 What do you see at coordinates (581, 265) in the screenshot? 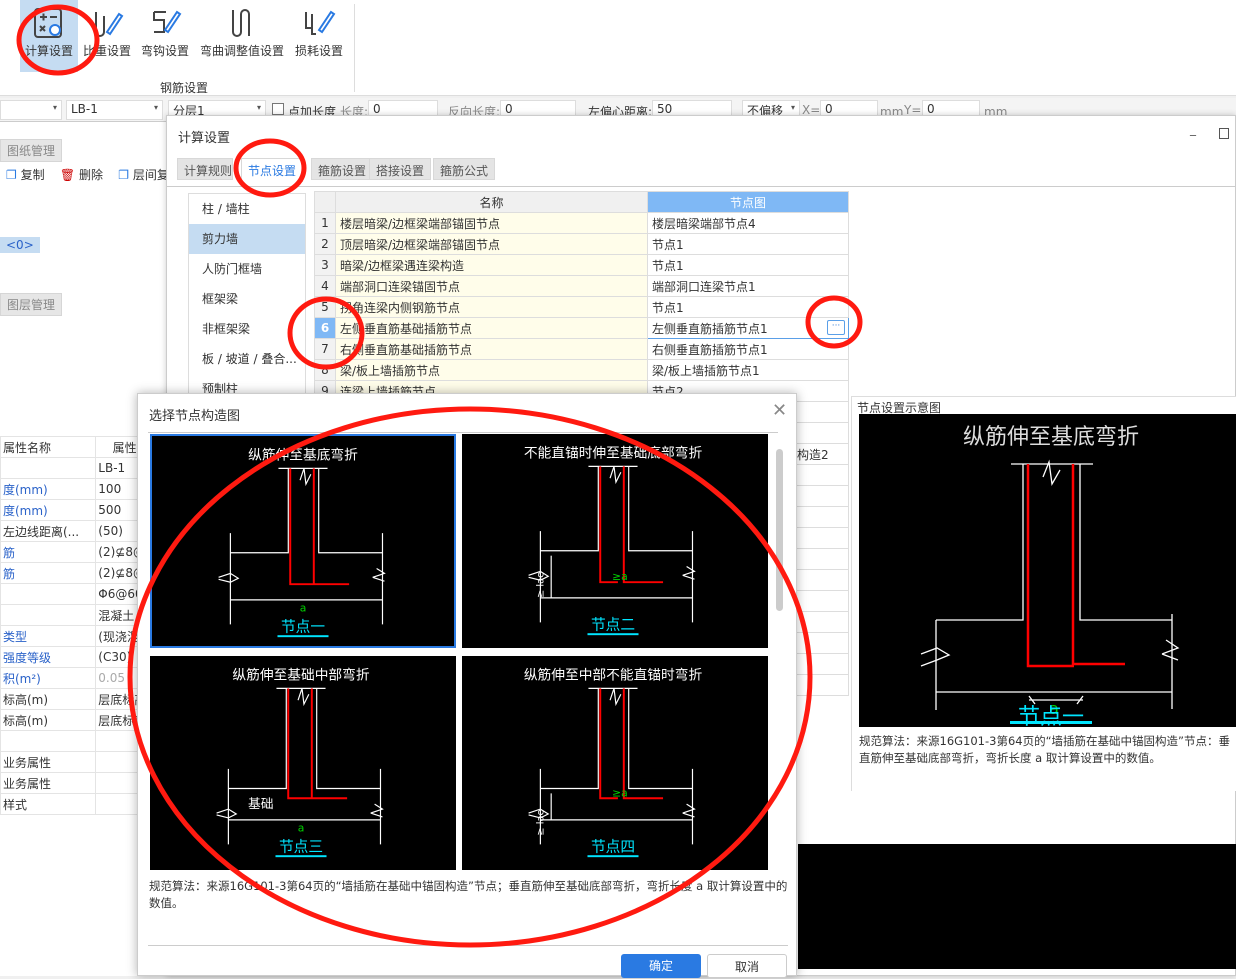
I see `grid-row: 3 暗梁/边框梁遇连梁构造 节点1` at bounding box center [581, 265].